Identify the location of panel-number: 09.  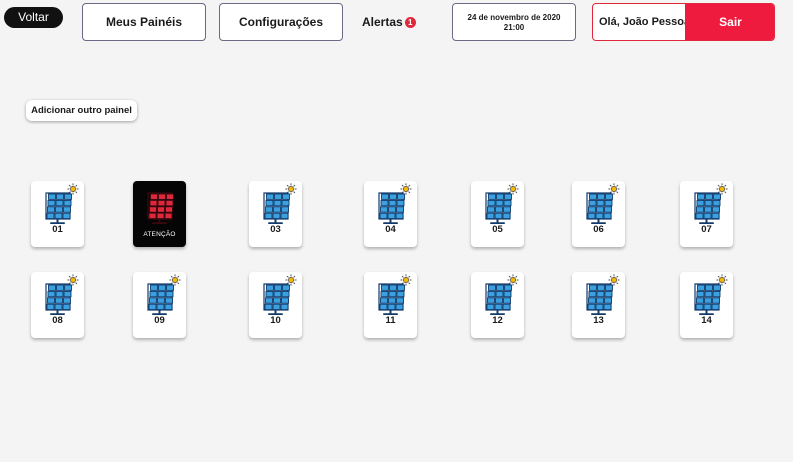
(159, 320).